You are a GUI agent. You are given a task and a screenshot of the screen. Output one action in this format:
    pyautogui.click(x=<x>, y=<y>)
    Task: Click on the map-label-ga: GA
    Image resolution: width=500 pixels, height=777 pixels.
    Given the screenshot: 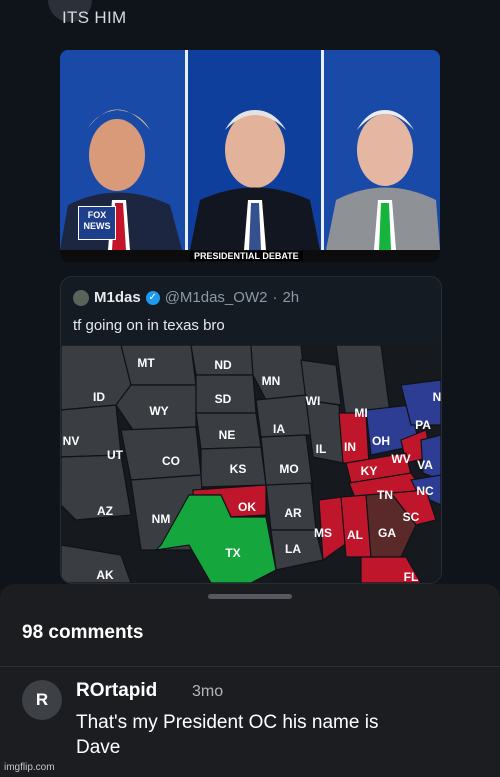 What is the action you would take?
    pyautogui.click(x=387, y=533)
    